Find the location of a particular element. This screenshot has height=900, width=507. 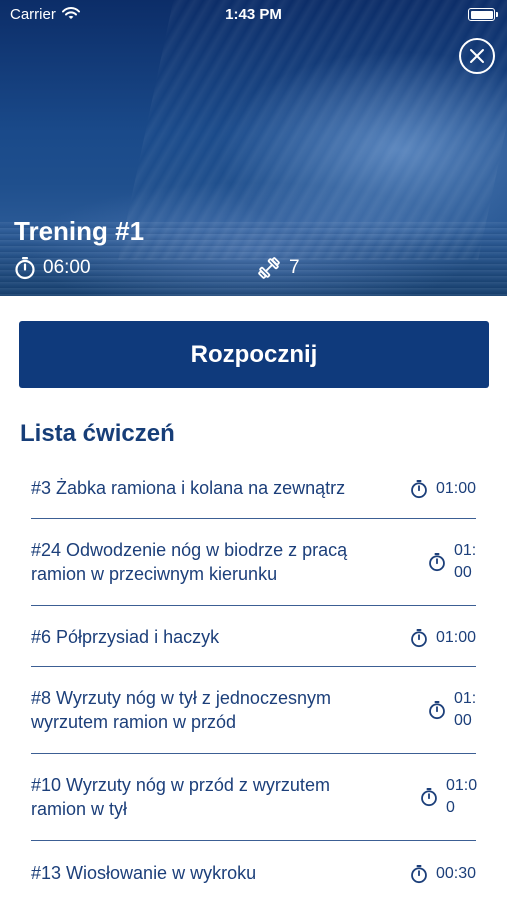

workout-exercise-count-value: 7 is located at coordinates (294, 267).